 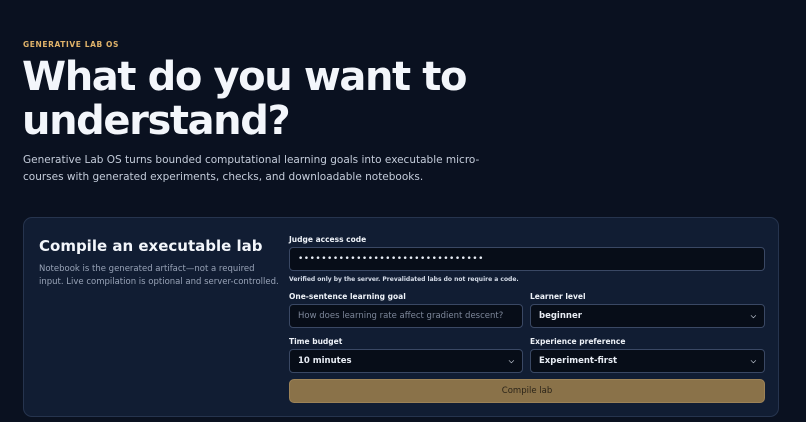 What do you see at coordinates (558, 296) in the screenshot?
I see `learner-level-label: Learner level` at bounding box center [558, 296].